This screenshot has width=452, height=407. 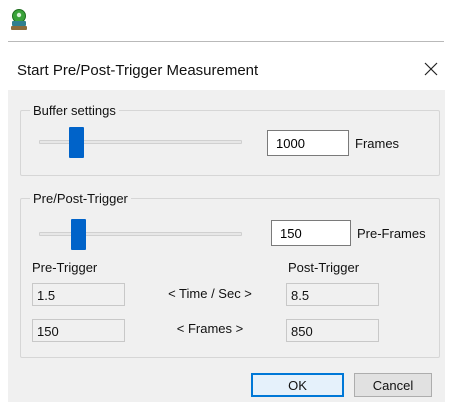 What do you see at coordinates (65, 267) in the screenshot?
I see `pre-trigger-label: Pre-Trigger` at bounding box center [65, 267].